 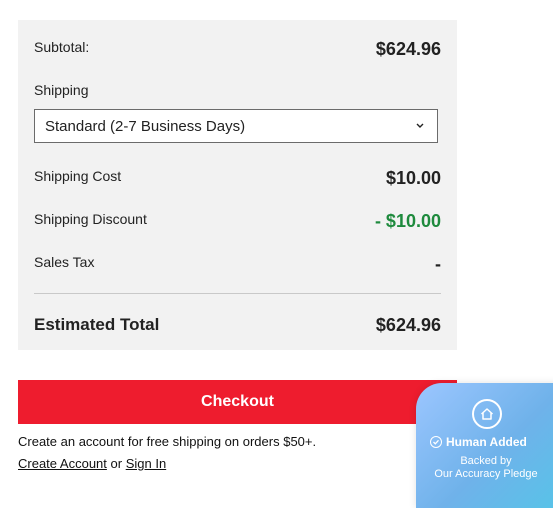 I want to click on shipping-method-value: Standard (2-7 Business Days), so click(x=145, y=126).